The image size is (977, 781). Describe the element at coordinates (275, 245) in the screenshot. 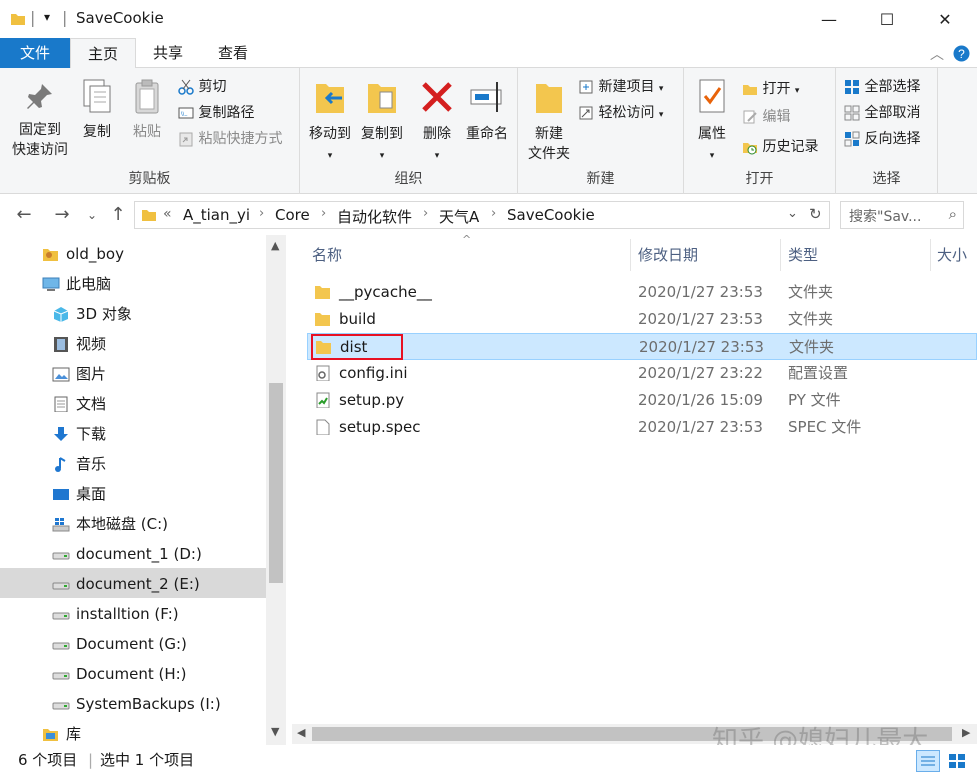

I see `scroll-up-icon: ▲` at that location.